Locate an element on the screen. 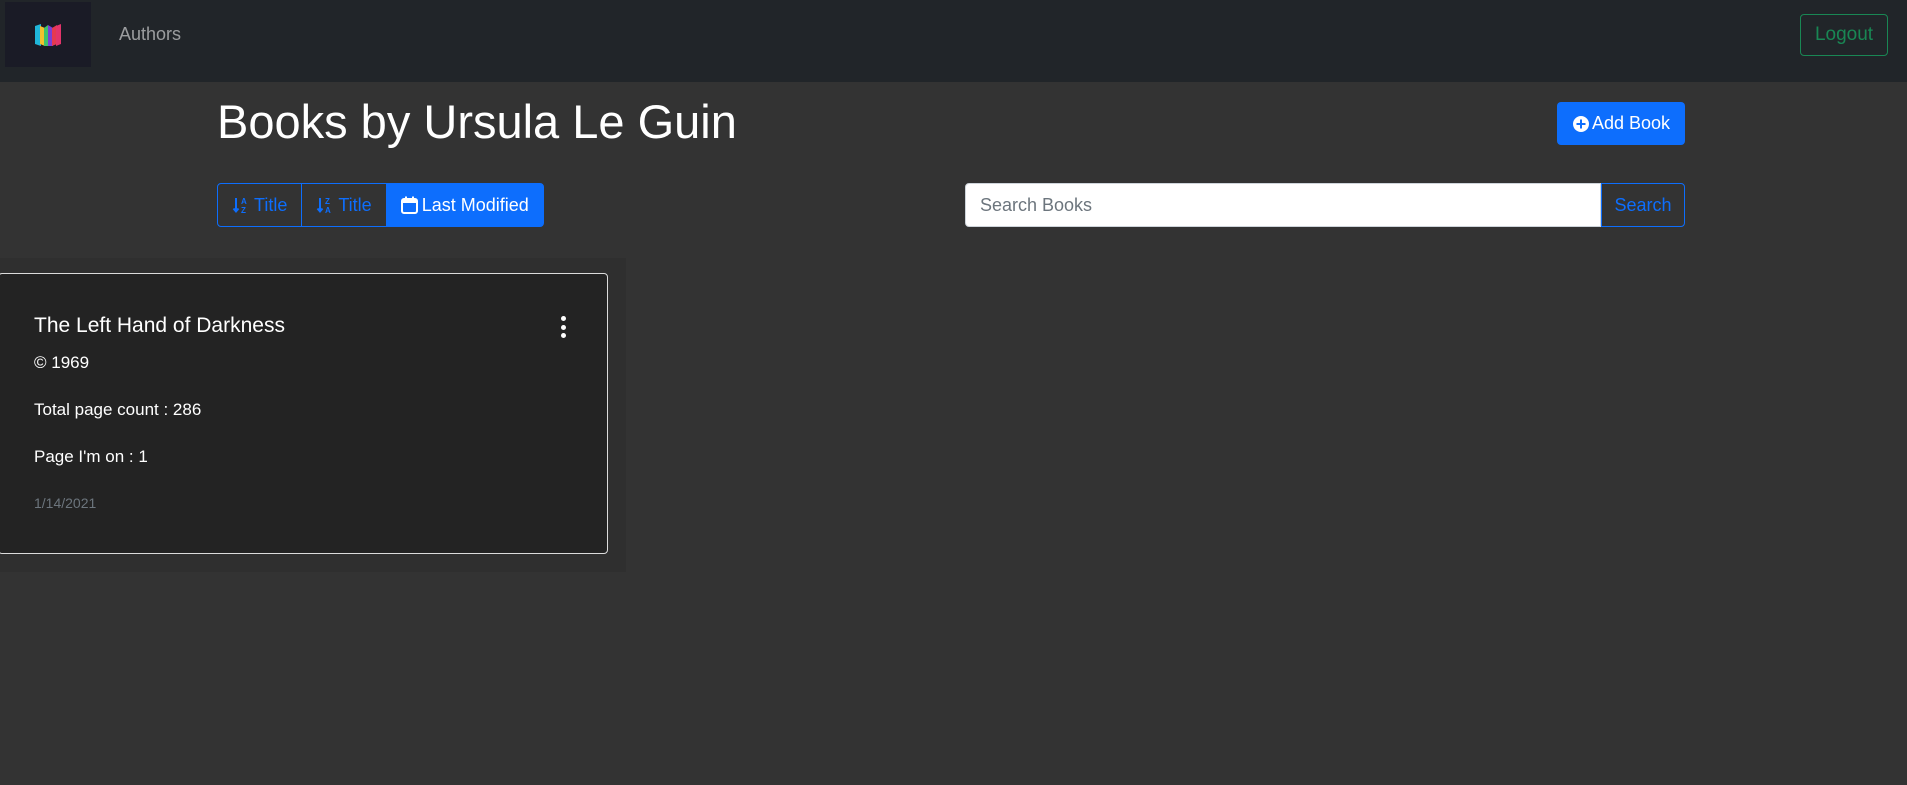 Image resolution: width=1907 pixels, height=785 pixels. sort-button-group: A Z Title Z A Title Last Modified is located at coordinates (380, 205).